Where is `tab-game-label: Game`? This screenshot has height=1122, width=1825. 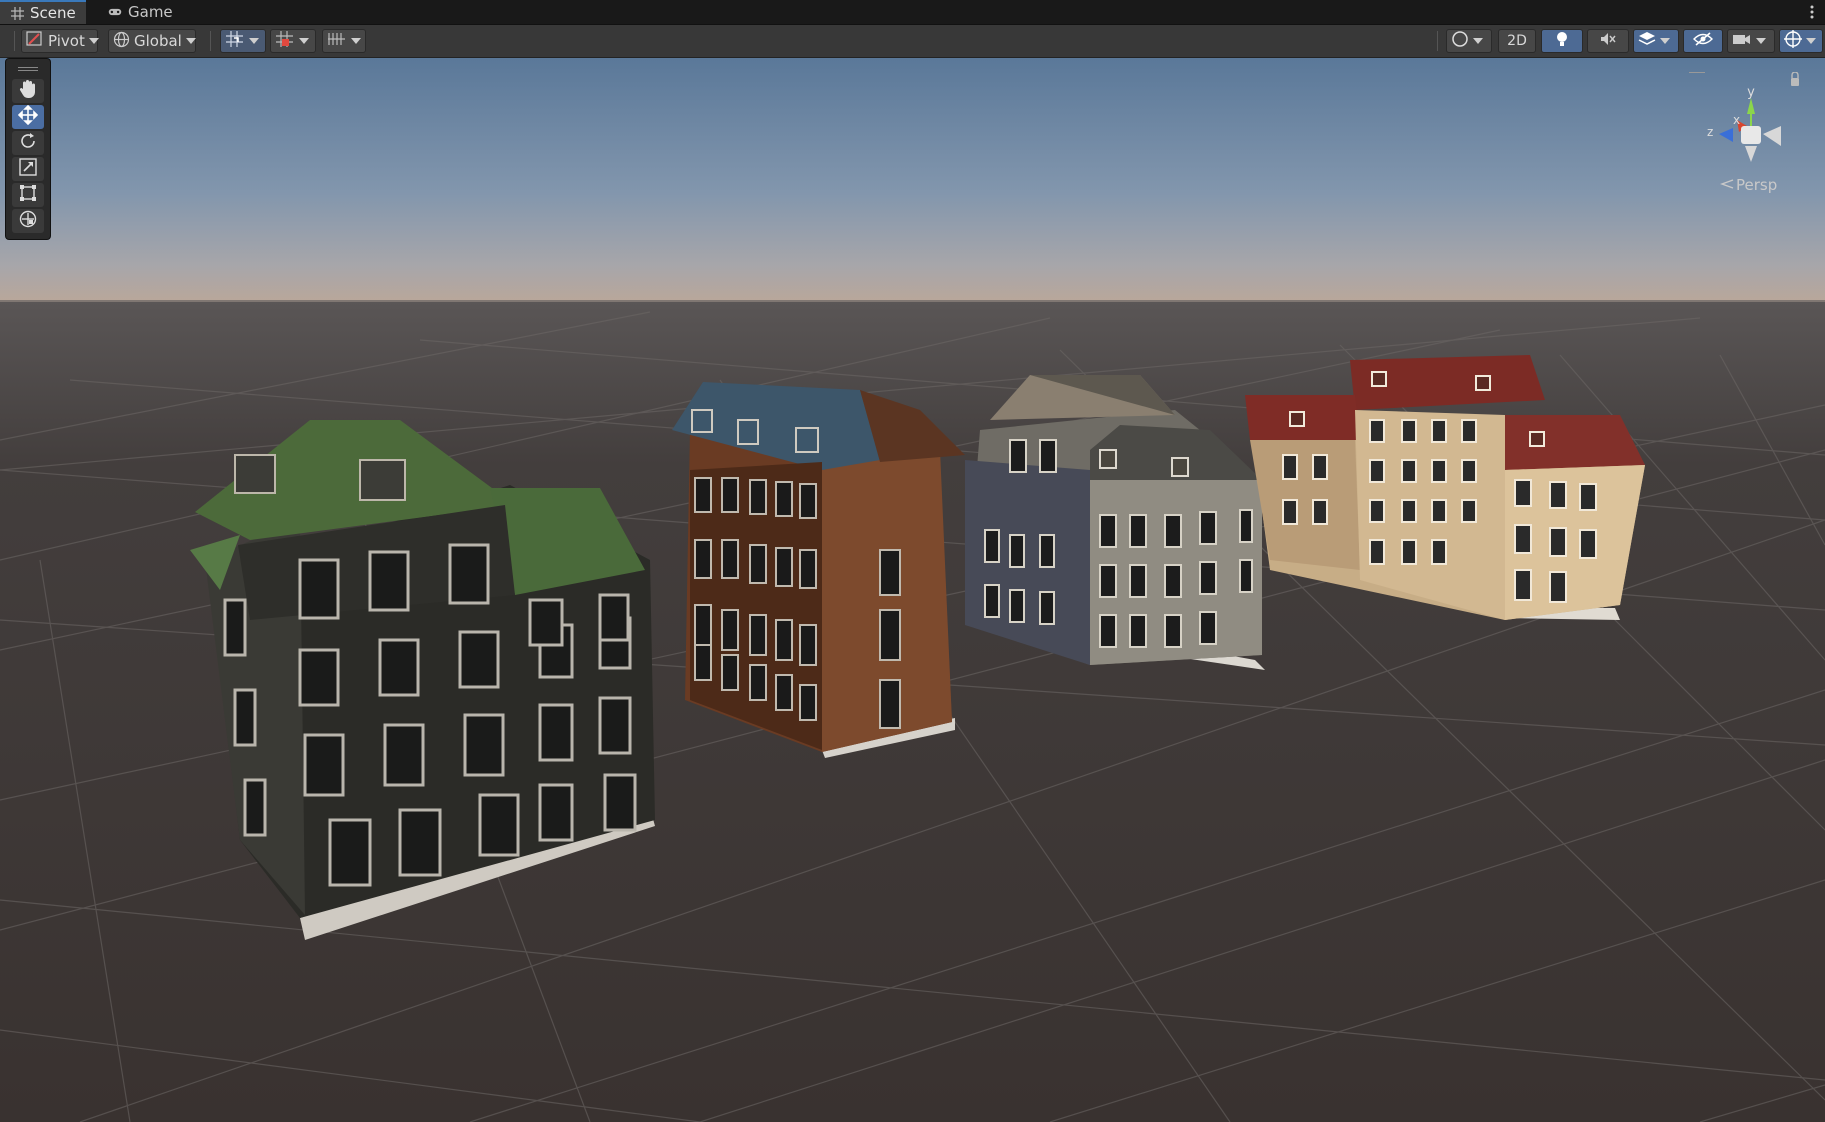 tab-game-label: Game is located at coordinates (150, 12).